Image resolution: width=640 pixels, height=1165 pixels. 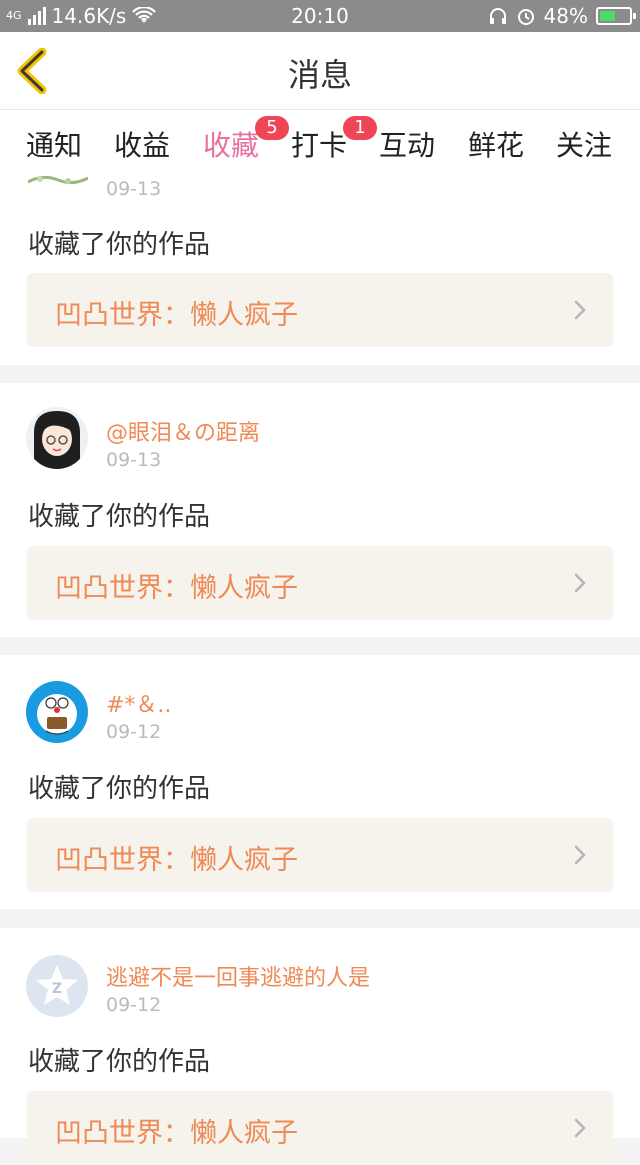 I want to click on avatar-partial, so click(x=58, y=178).